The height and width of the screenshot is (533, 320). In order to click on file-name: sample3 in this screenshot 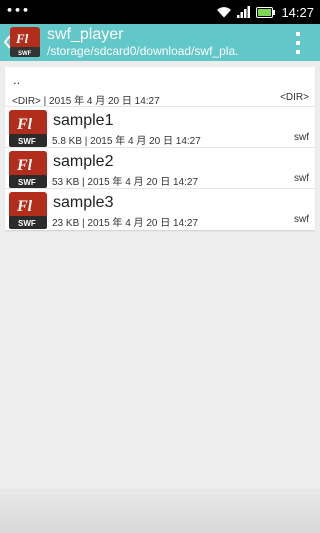, I will do `click(83, 202)`.